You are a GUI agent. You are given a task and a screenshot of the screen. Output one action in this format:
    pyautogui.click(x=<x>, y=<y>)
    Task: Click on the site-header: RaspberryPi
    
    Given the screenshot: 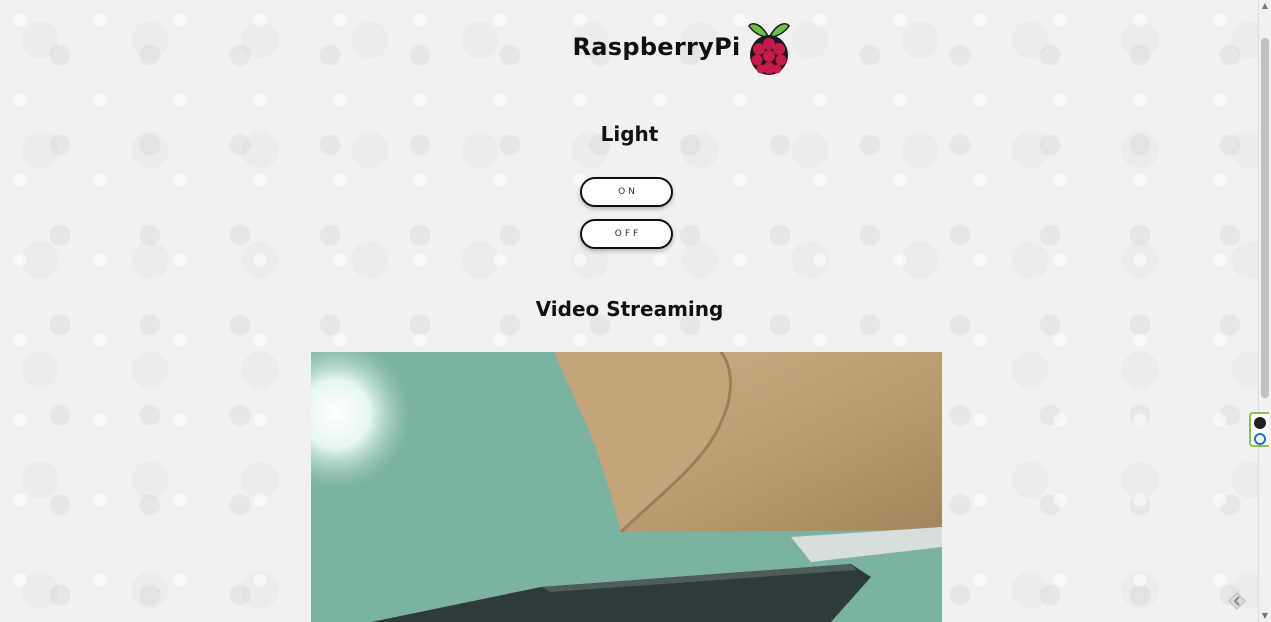 What is the action you would take?
    pyautogui.click(x=629, y=47)
    